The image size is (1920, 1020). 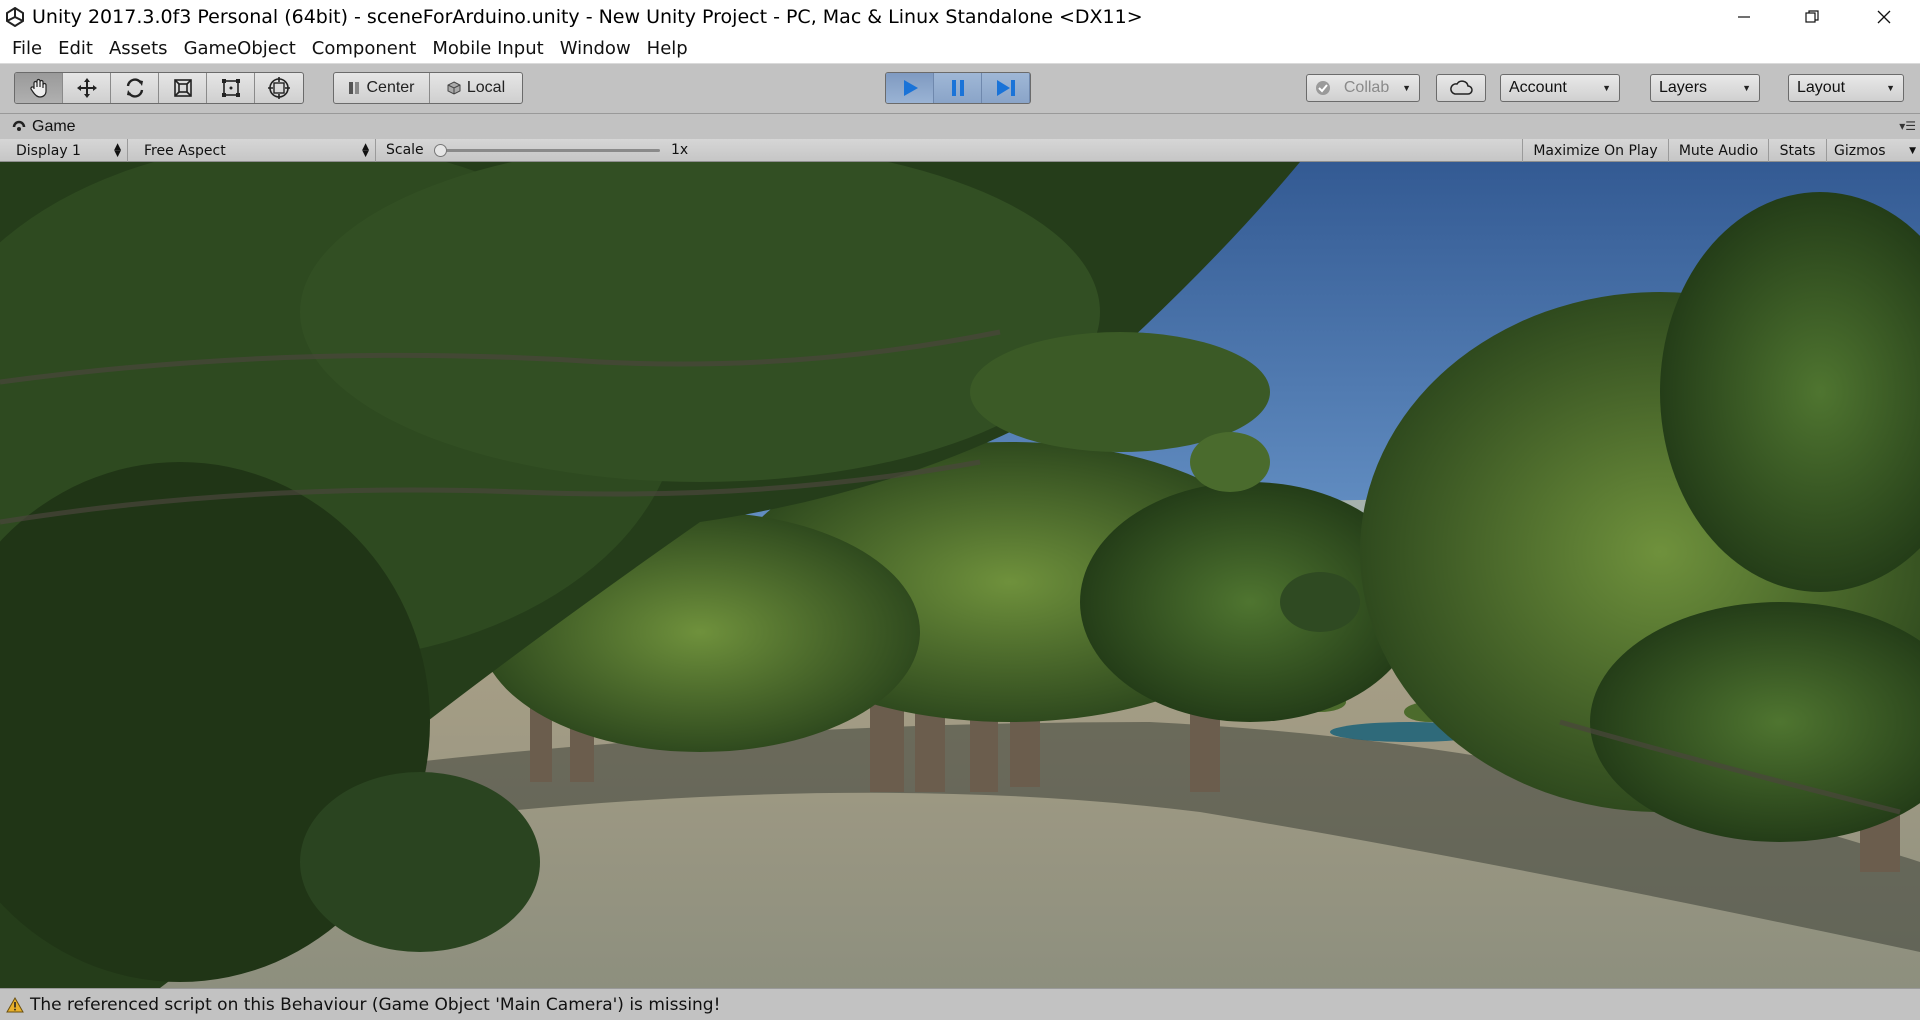 What do you see at coordinates (15, 1004) in the screenshot?
I see `warning-icon` at bounding box center [15, 1004].